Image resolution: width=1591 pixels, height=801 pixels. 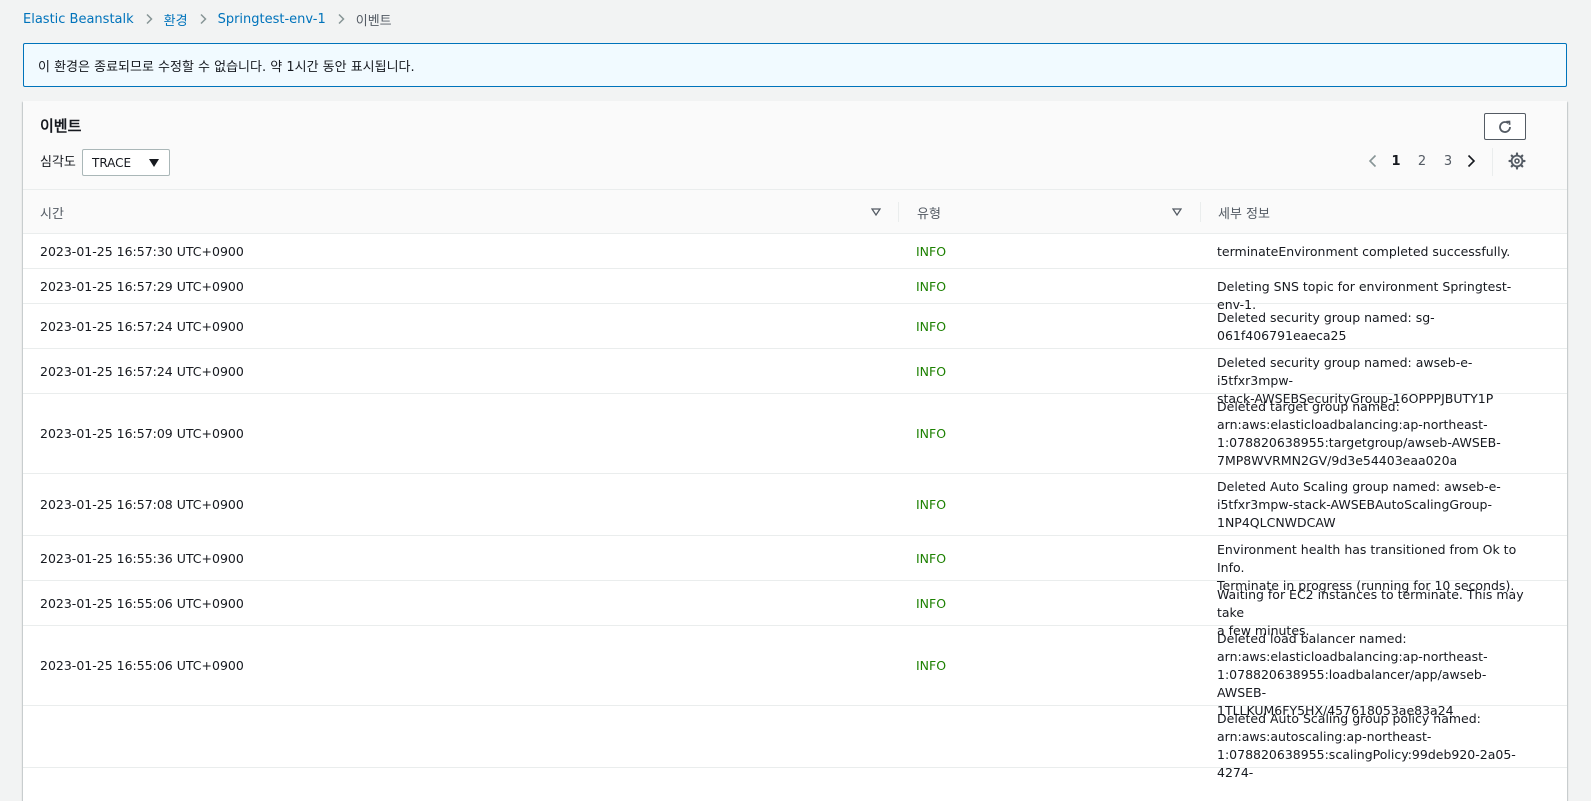 I want to click on event-details-line: Deleted Auto Scaling group policy named:, so click(x=1349, y=718).